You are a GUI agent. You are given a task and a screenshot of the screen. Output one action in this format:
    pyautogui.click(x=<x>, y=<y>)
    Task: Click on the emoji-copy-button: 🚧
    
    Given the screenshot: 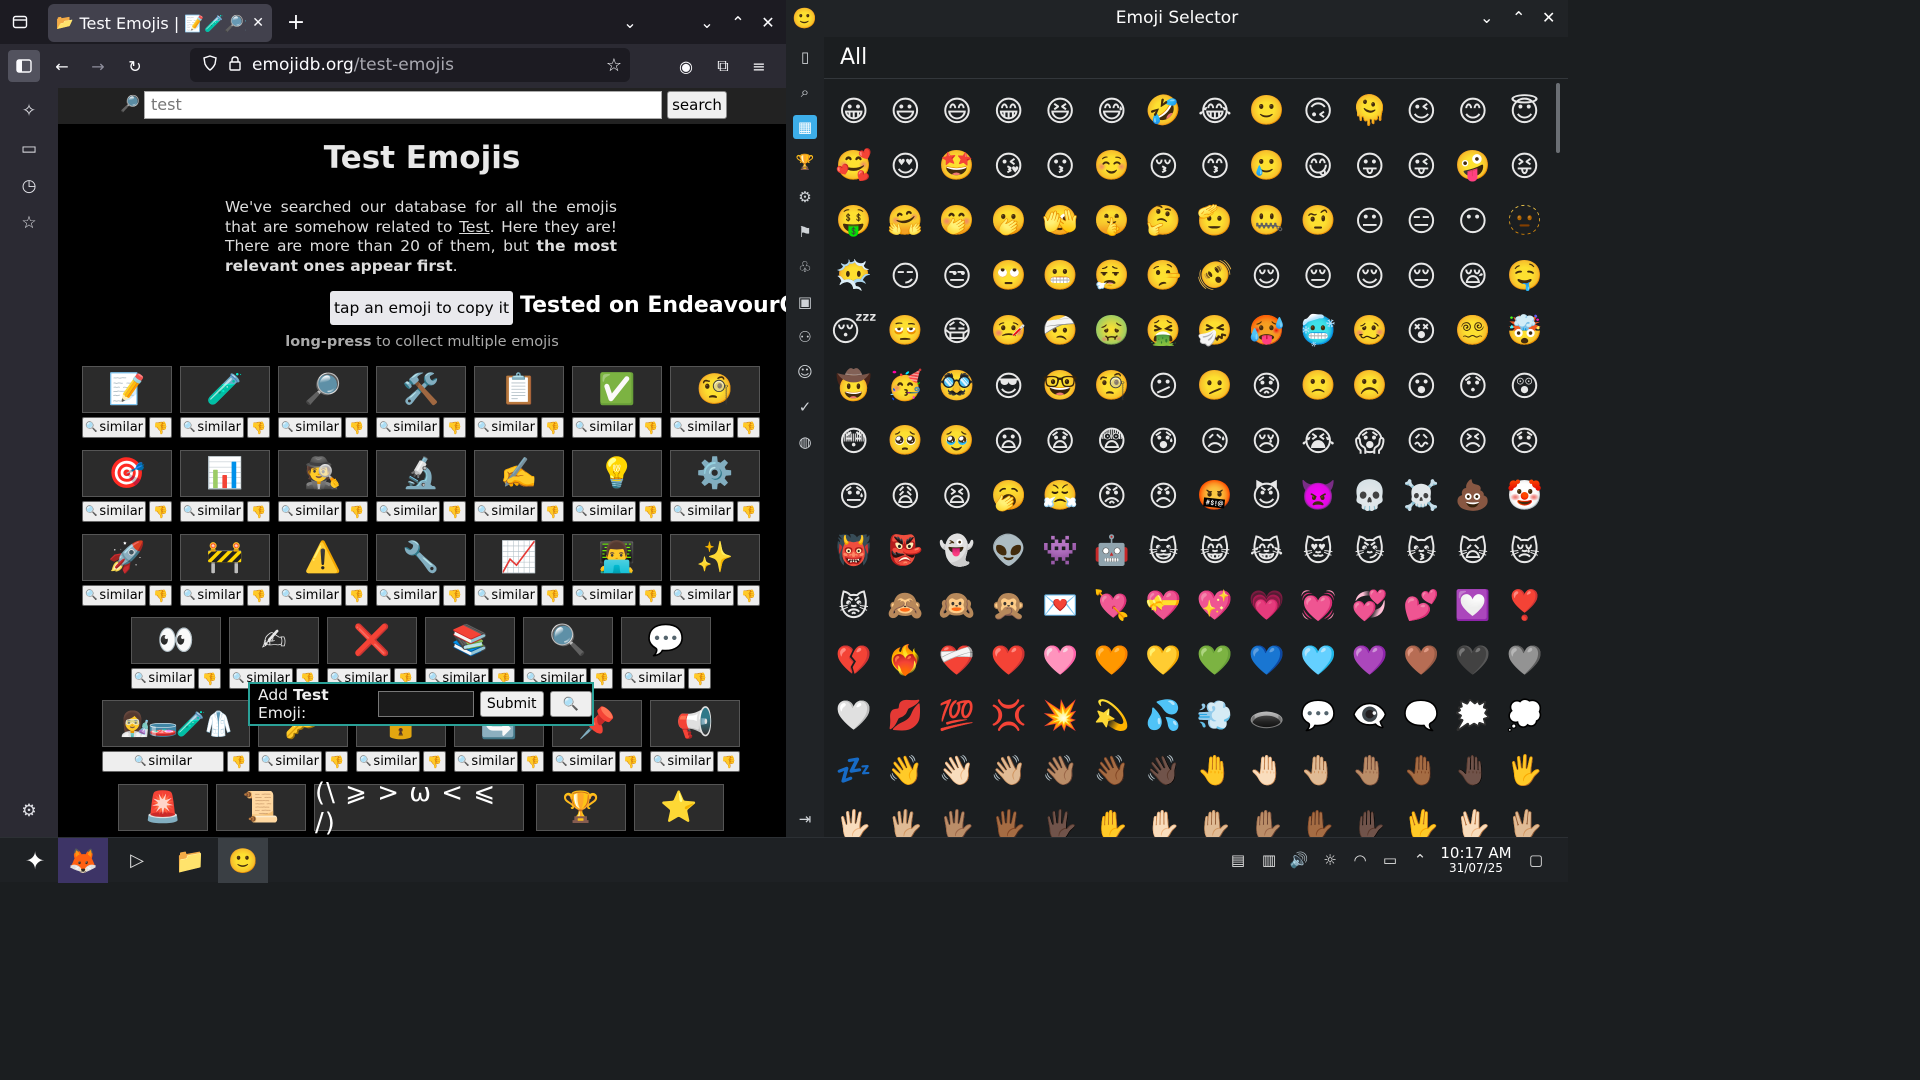 What is the action you would take?
    pyautogui.click(x=225, y=557)
    